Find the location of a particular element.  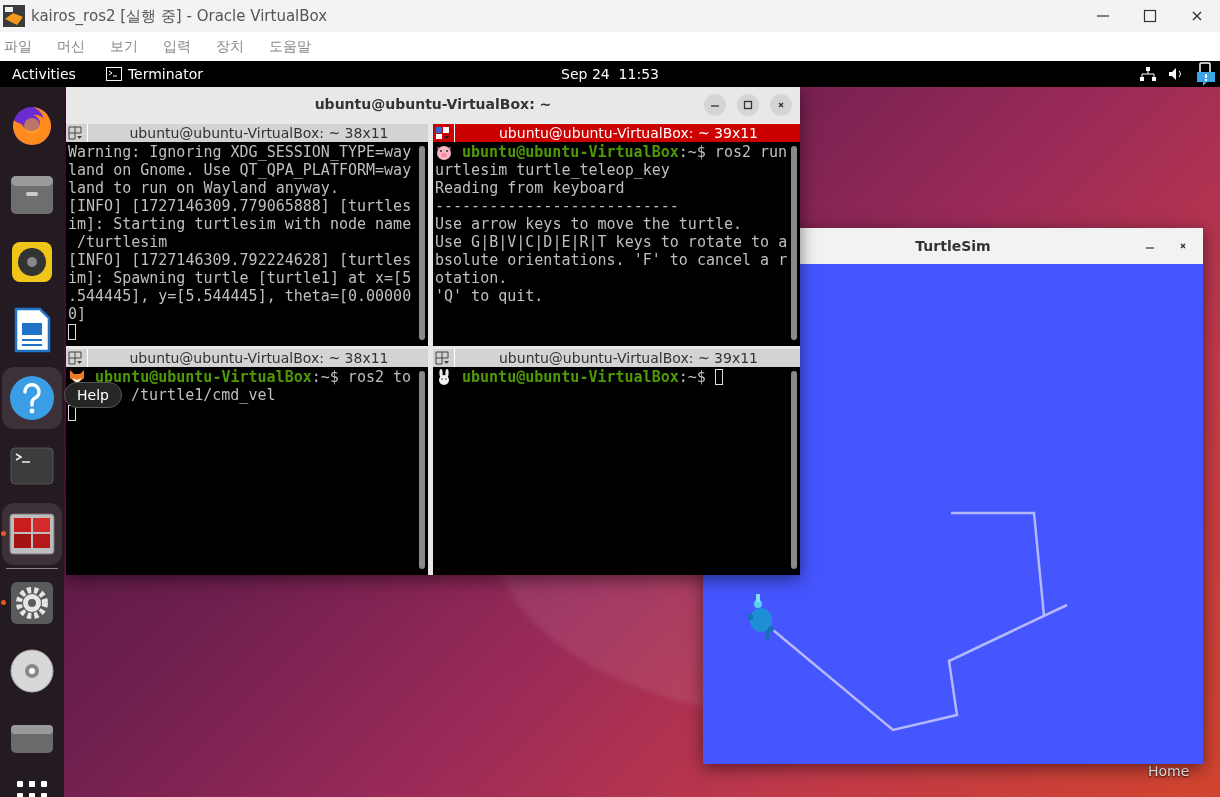

settings-icon is located at coordinates (32, 603).